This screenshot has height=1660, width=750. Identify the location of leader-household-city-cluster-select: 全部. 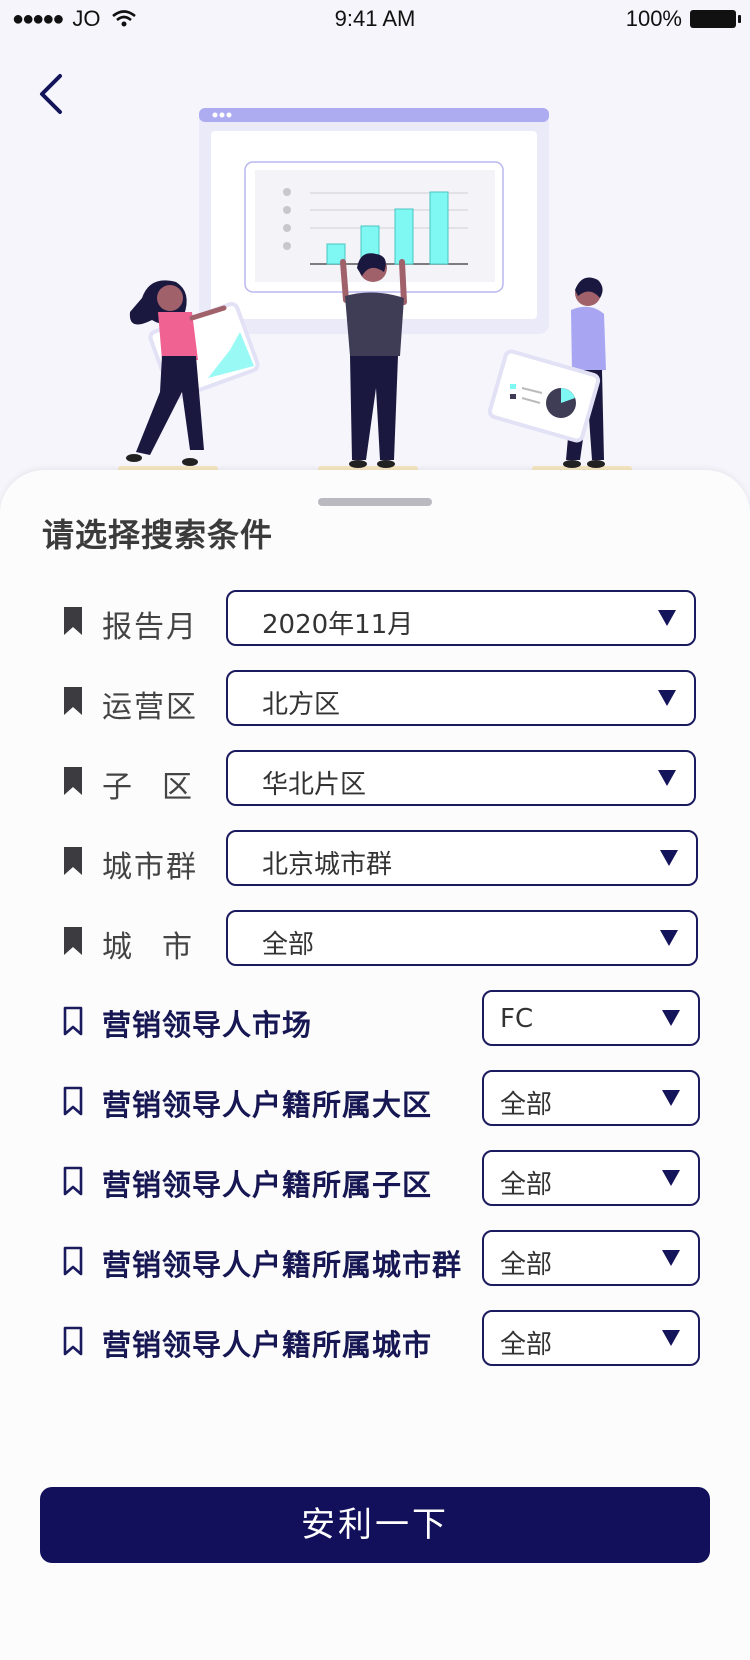
(591, 1258).